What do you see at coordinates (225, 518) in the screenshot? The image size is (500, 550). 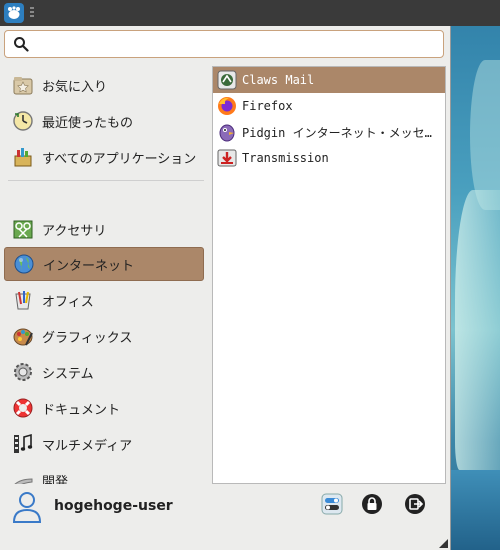 I see `menu-footer: hogehoge-user` at bounding box center [225, 518].